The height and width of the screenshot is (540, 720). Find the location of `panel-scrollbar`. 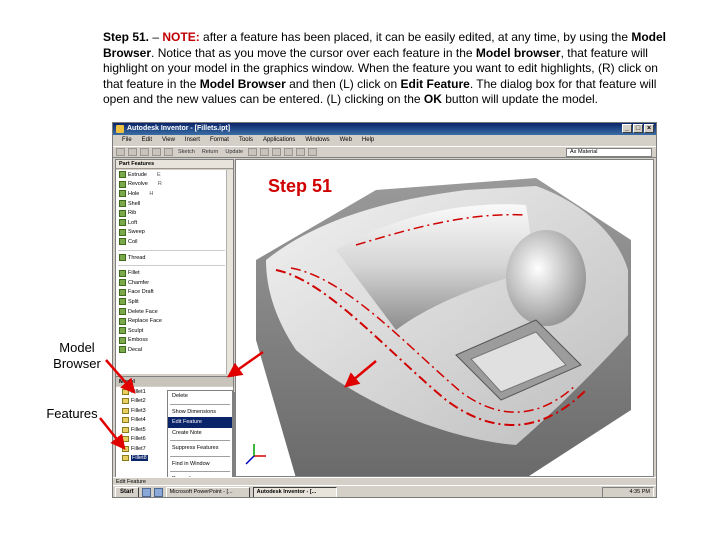

panel-scrollbar is located at coordinates (229, 272).